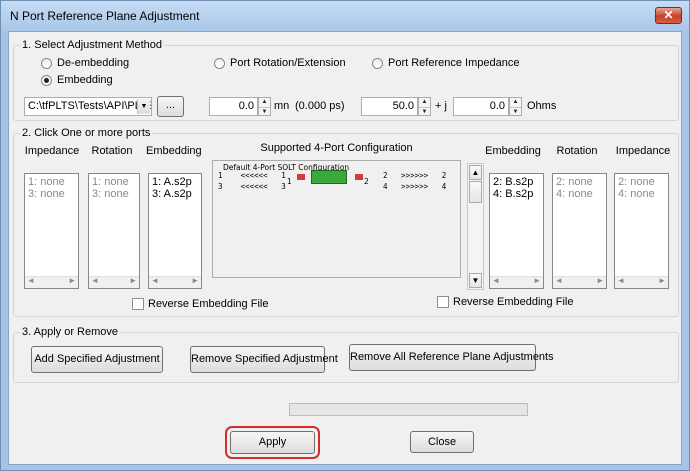 Image resolution: width=690 pixels, height=471 pixels. I want to click on list-item: 2: B.s2p, so click(516, 182).